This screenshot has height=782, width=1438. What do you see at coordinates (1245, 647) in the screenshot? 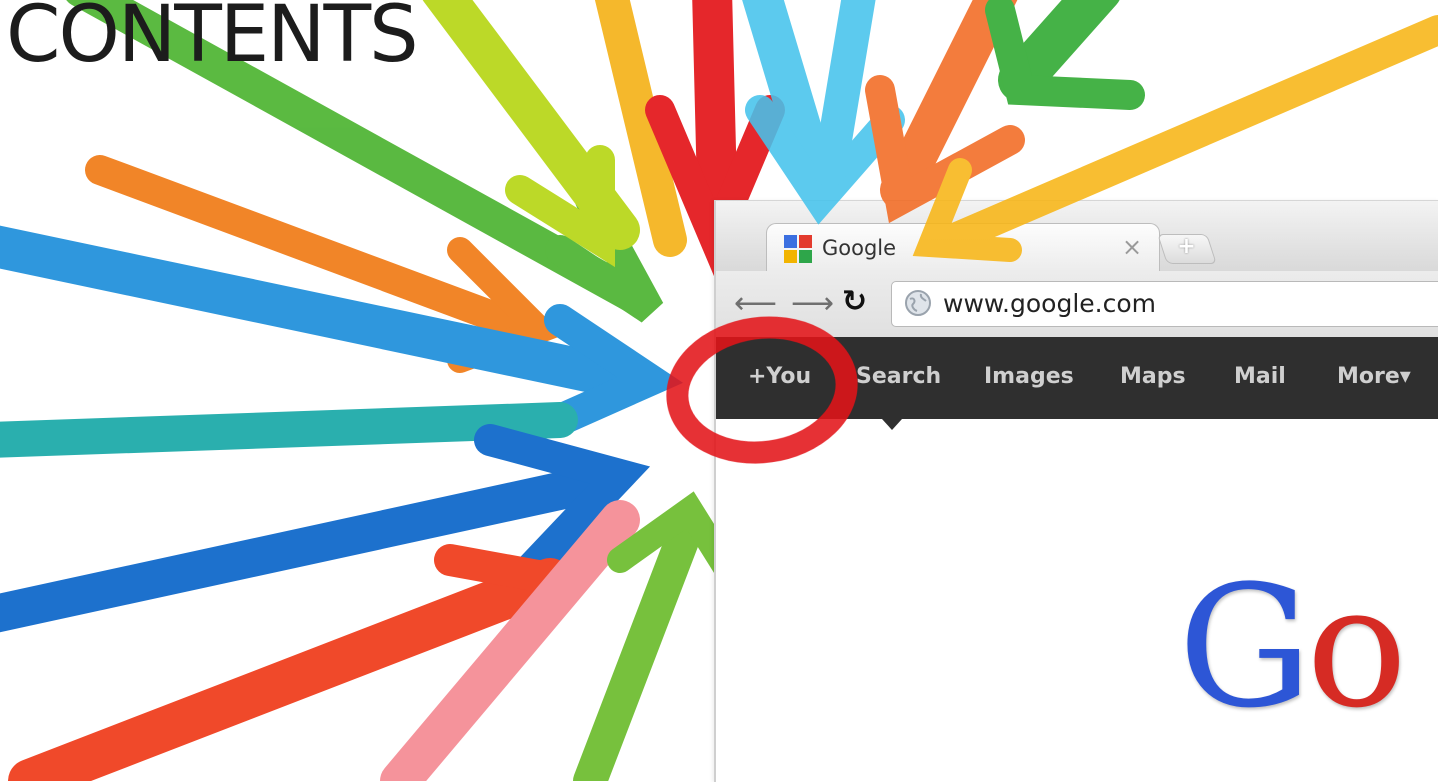
I see `logo-letter-g: G` at bounding box center [1245, 647].